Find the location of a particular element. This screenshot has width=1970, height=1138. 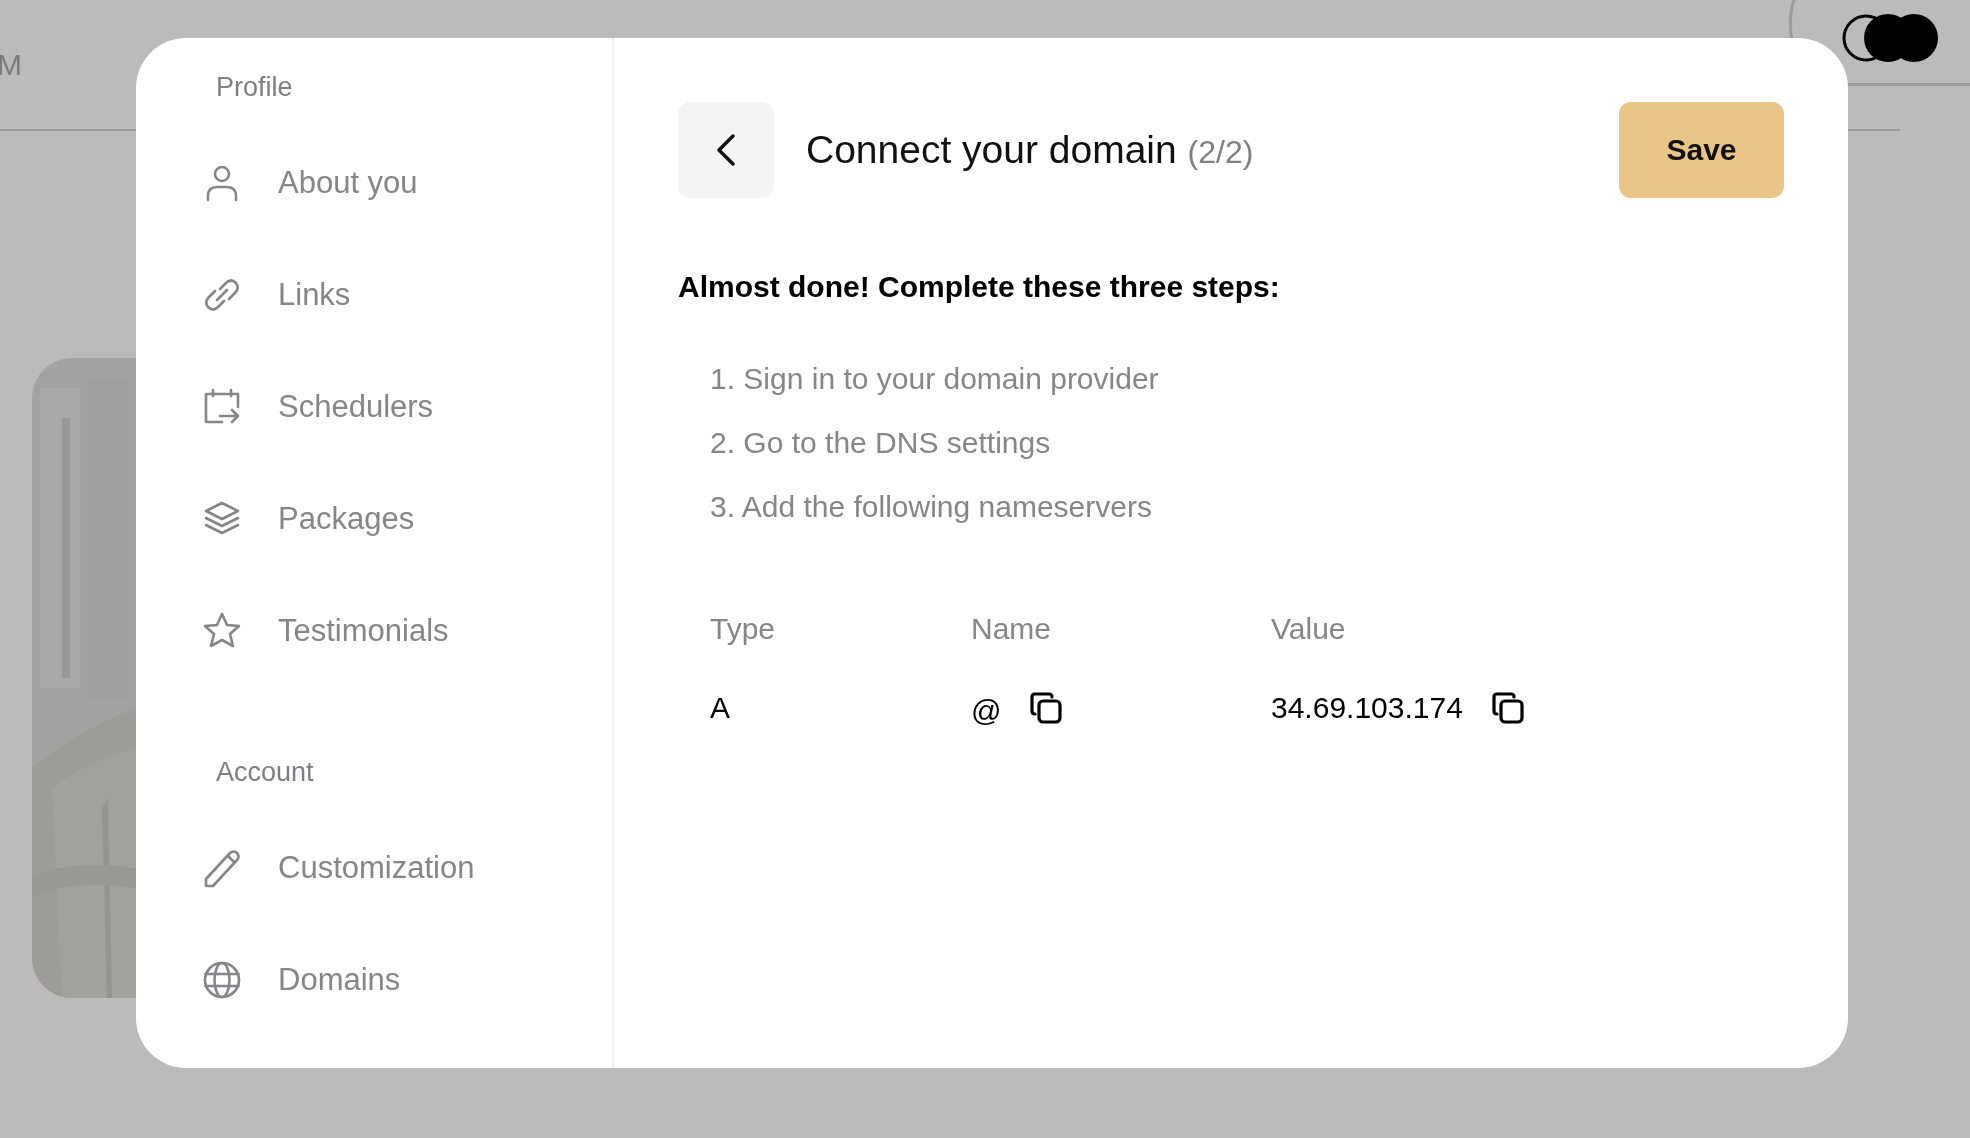

save-button: Save is located at coordinates (1701, 150).